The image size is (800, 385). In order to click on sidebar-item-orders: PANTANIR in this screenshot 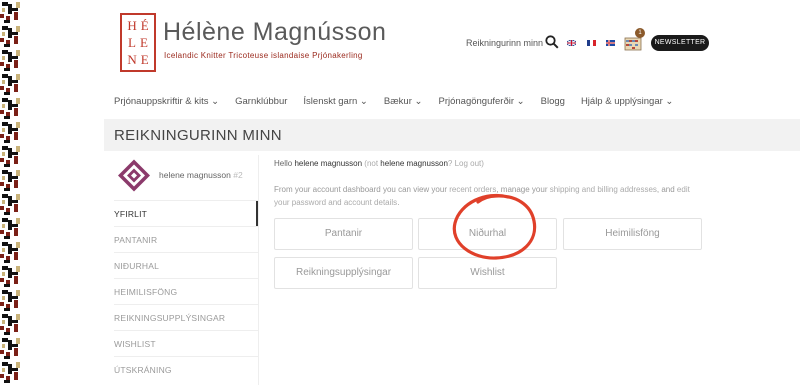, I will do `click(186, 239)`.